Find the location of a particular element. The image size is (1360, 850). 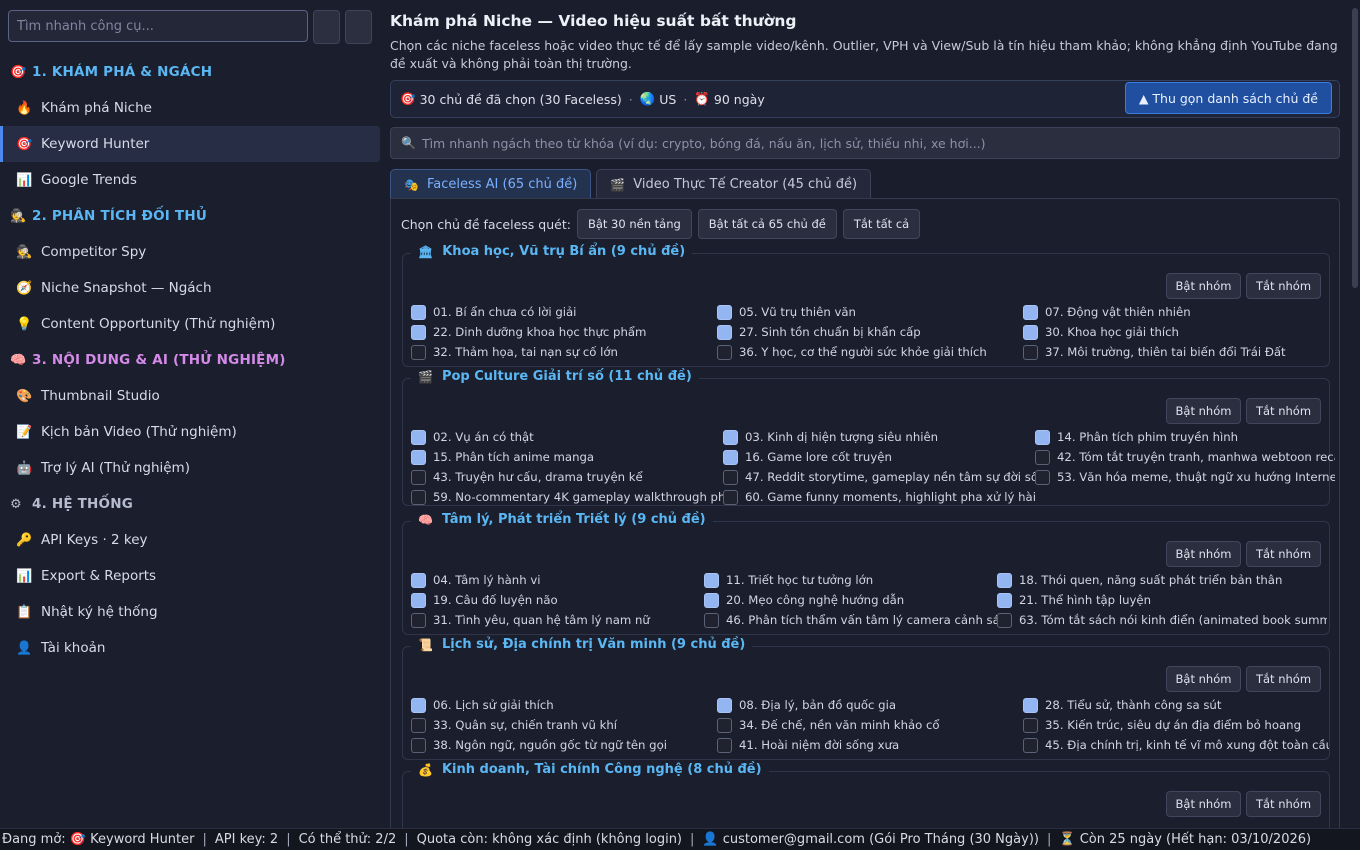

topic-checkbox: 21. Thể hình tập luyện is located at coordinates (1162, 600).